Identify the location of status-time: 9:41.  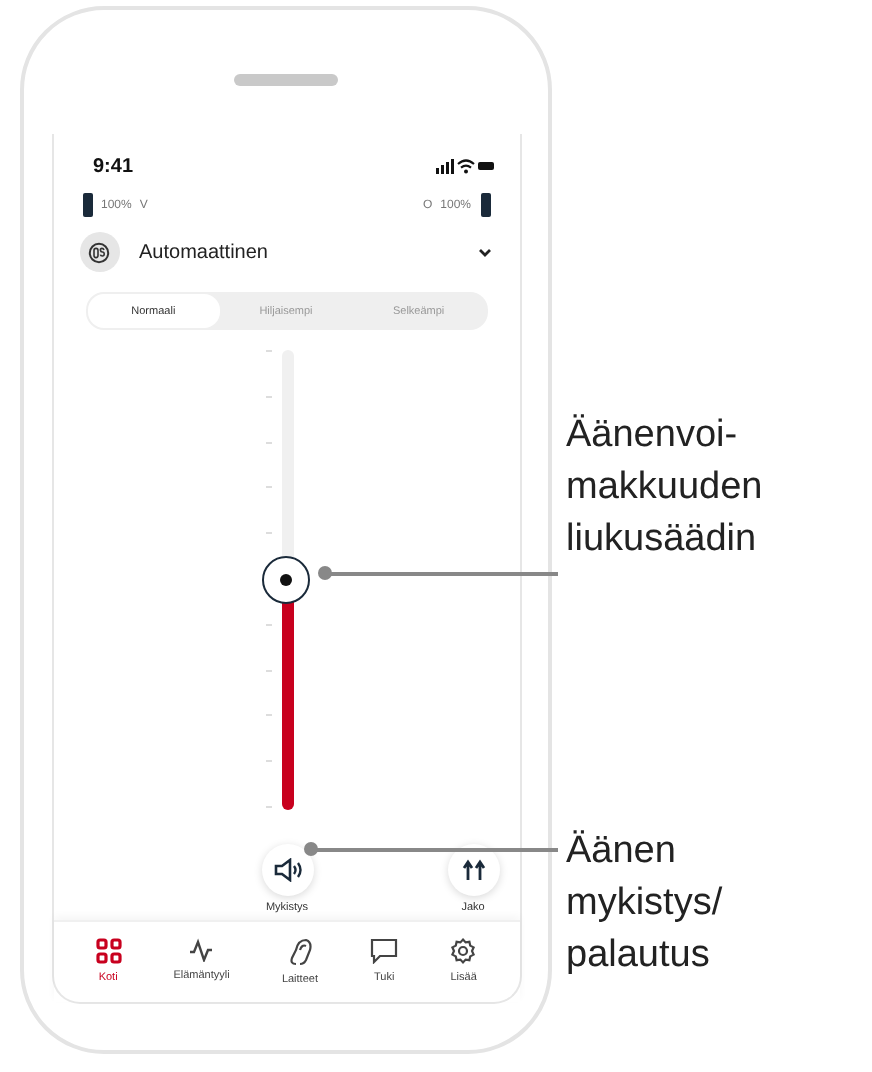
(113, 166).